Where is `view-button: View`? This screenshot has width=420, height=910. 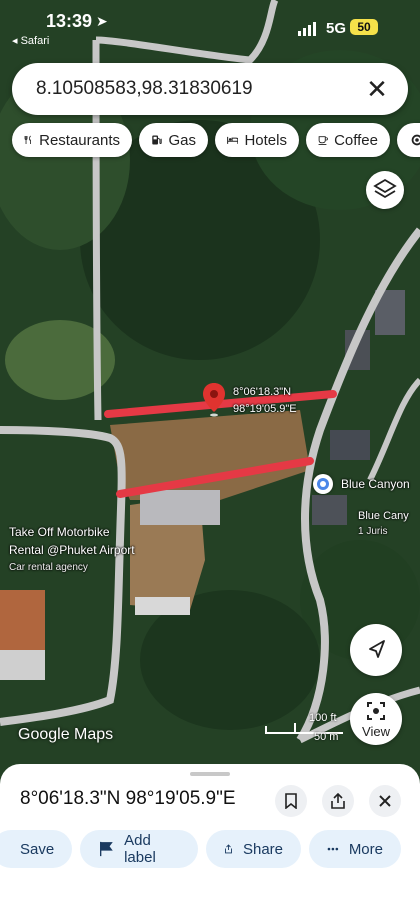
view-button: View is located at coordinates (376, 719).